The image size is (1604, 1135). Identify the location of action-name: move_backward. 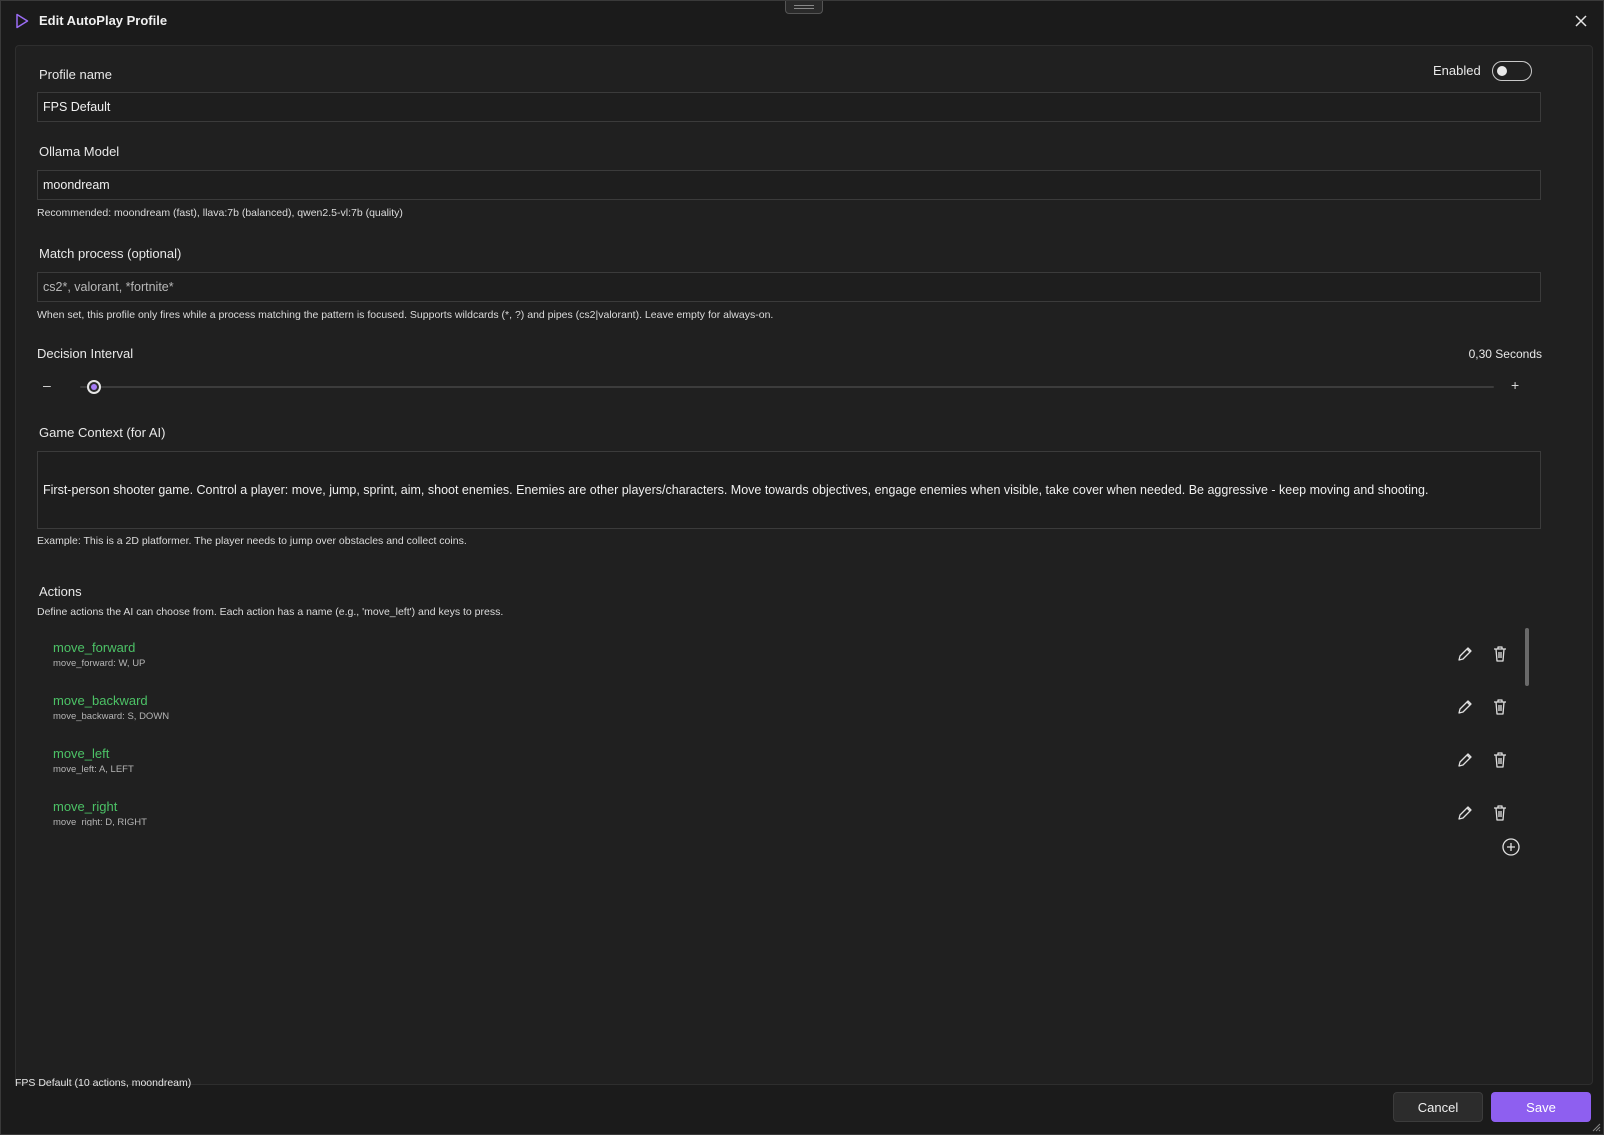
(100, 700).